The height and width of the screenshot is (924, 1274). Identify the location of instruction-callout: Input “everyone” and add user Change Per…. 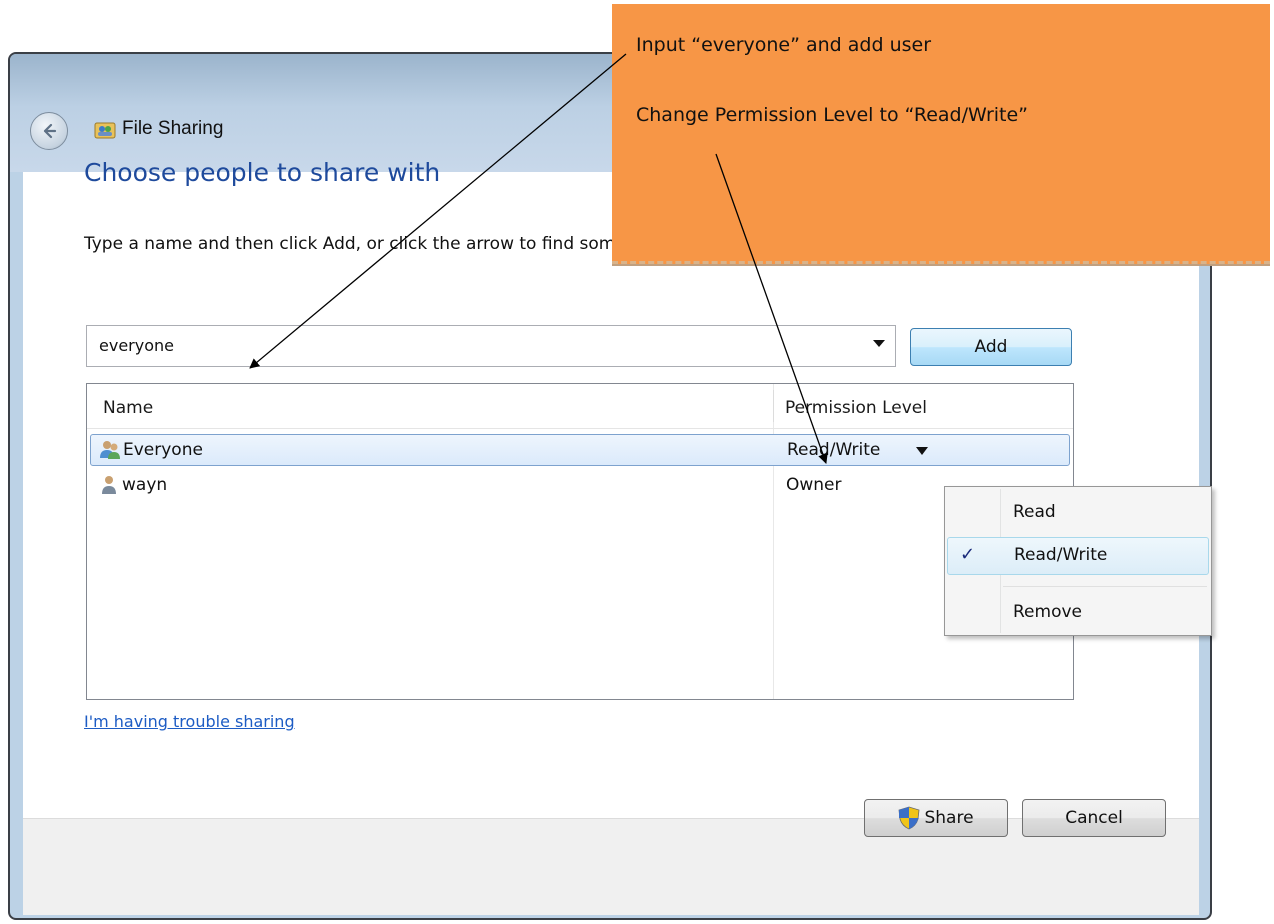
(941, 134).